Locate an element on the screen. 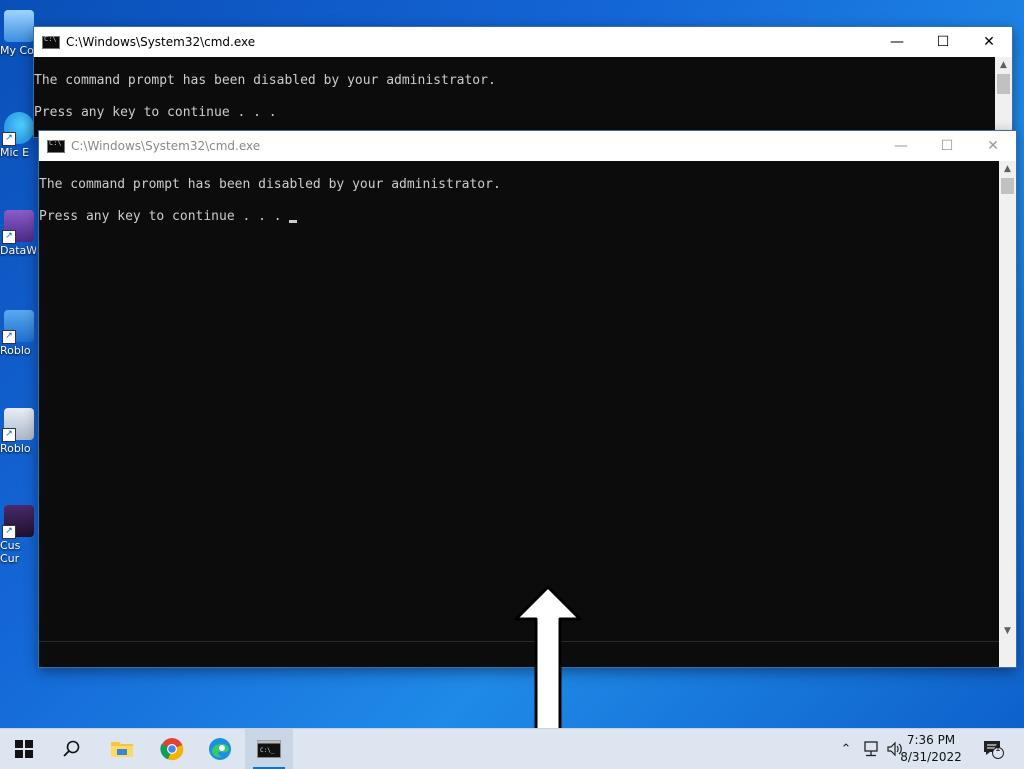 This screenshot has height=769, width=1024. desktop-icon-custom-cursor: ↗ Cus Cur is located at coordinates (18, 535).